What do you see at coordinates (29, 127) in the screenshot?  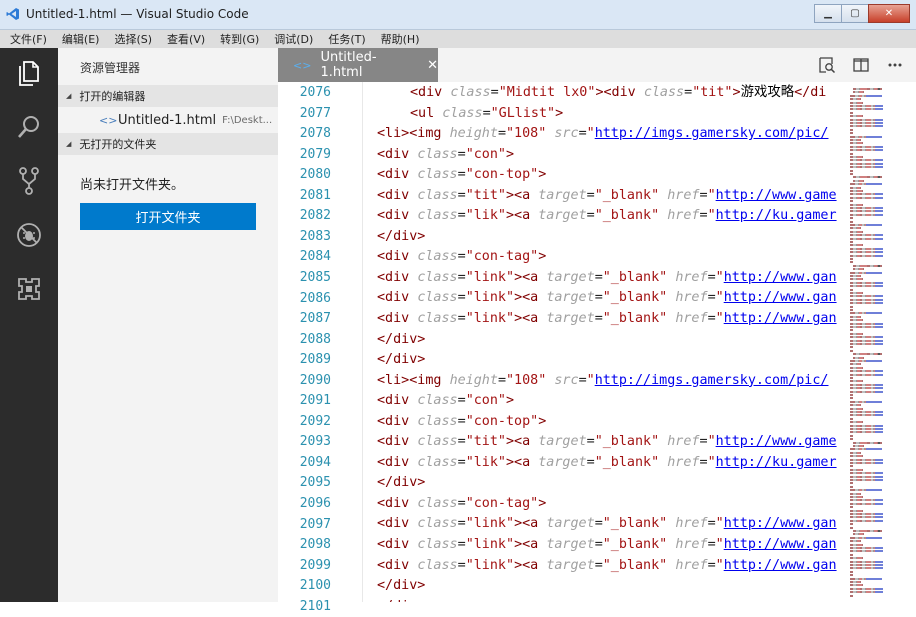 I see `search-icon` at bounding box center [29, 127].